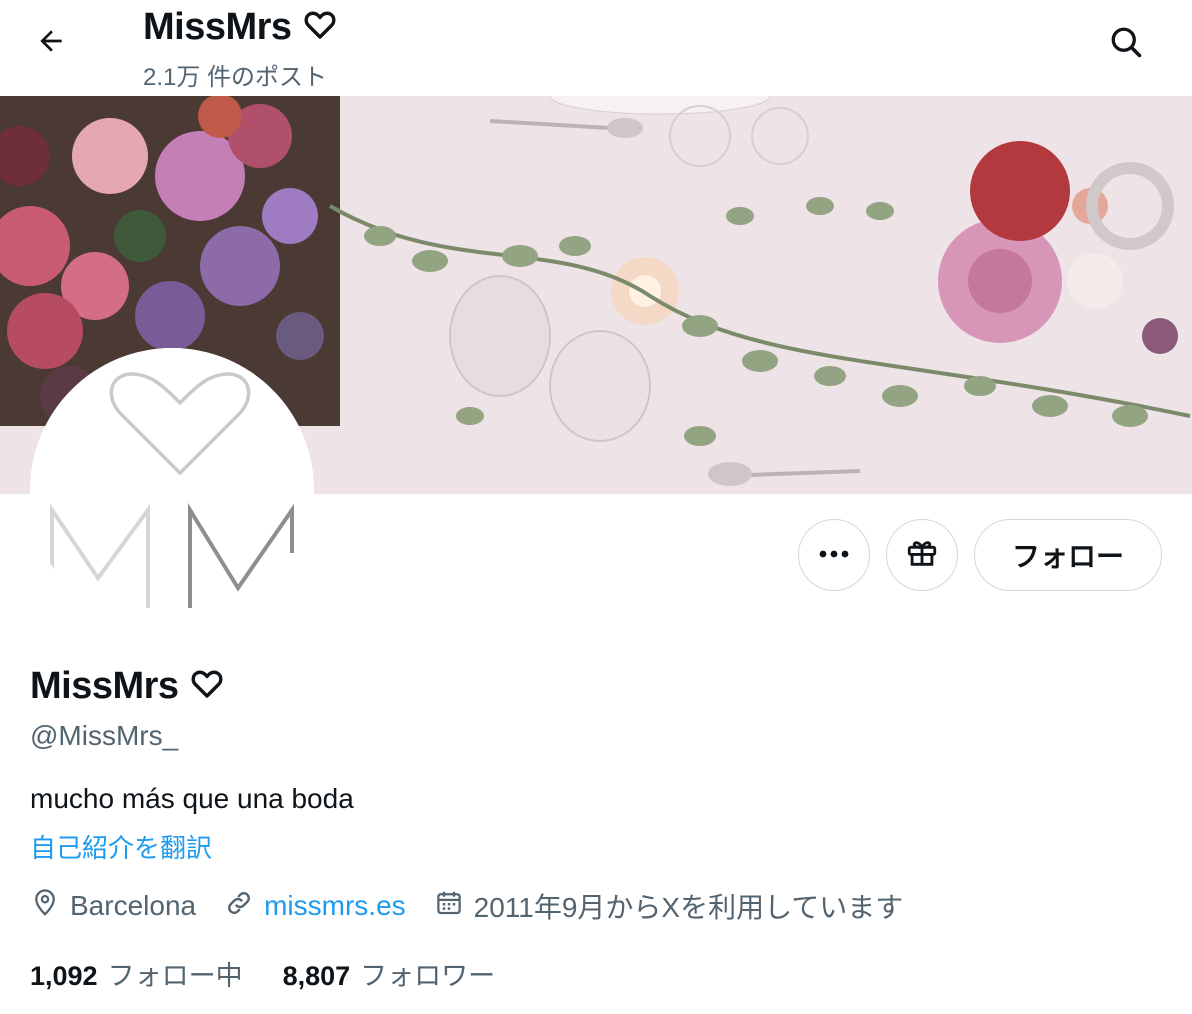  Describe the element at coordinates (104, 735) in the screenshot. I see `user-handle: @MissMrs_` at that location.